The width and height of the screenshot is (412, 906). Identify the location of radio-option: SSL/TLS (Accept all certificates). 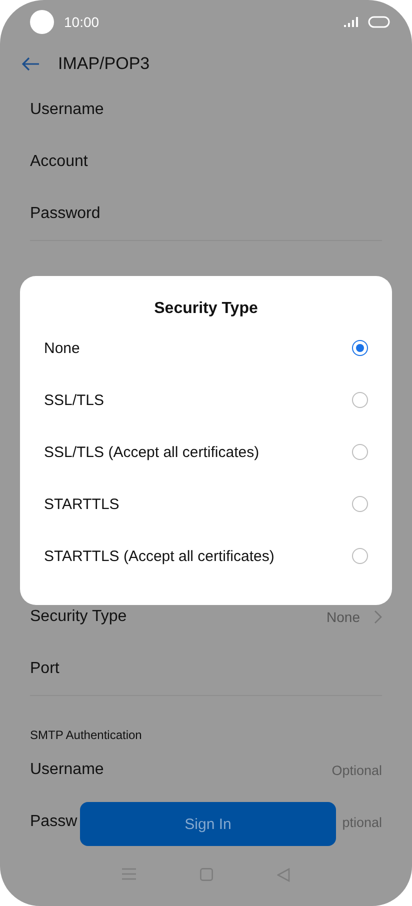
(206, 452).